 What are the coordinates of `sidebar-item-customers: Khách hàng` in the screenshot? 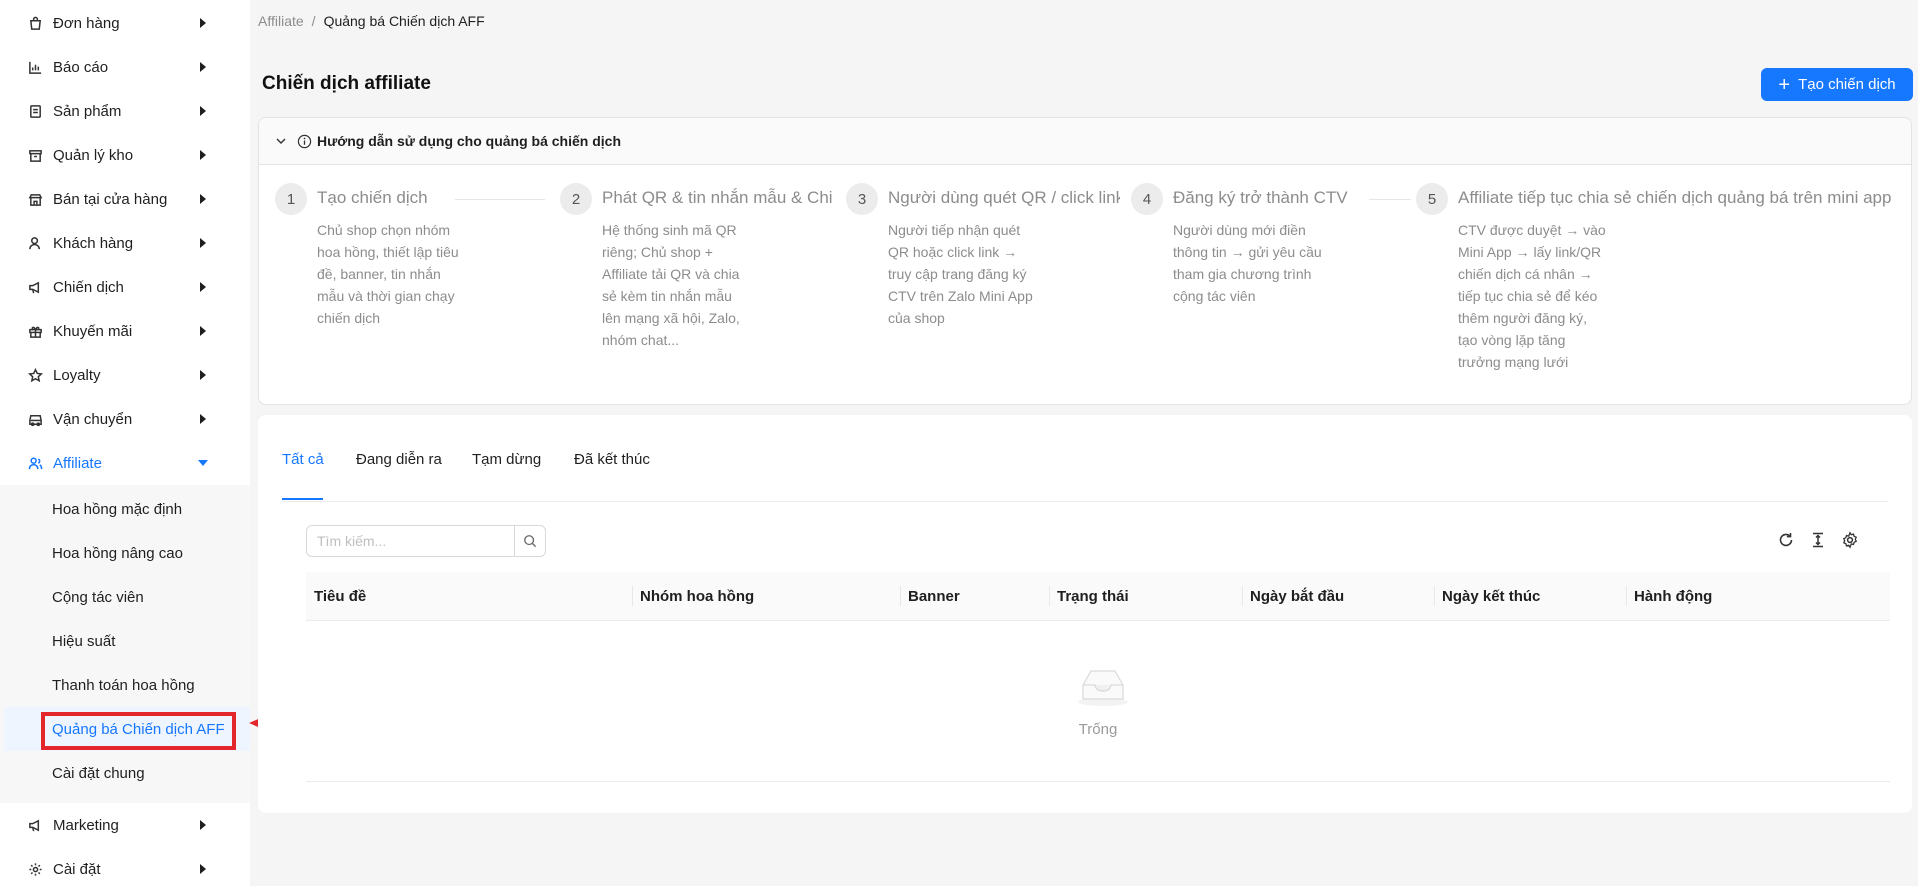 It's located at (125, 243).